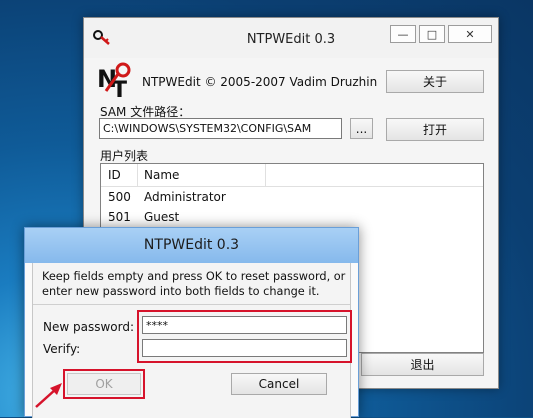  I want to click on about-button: 关于, so click(435, 81).